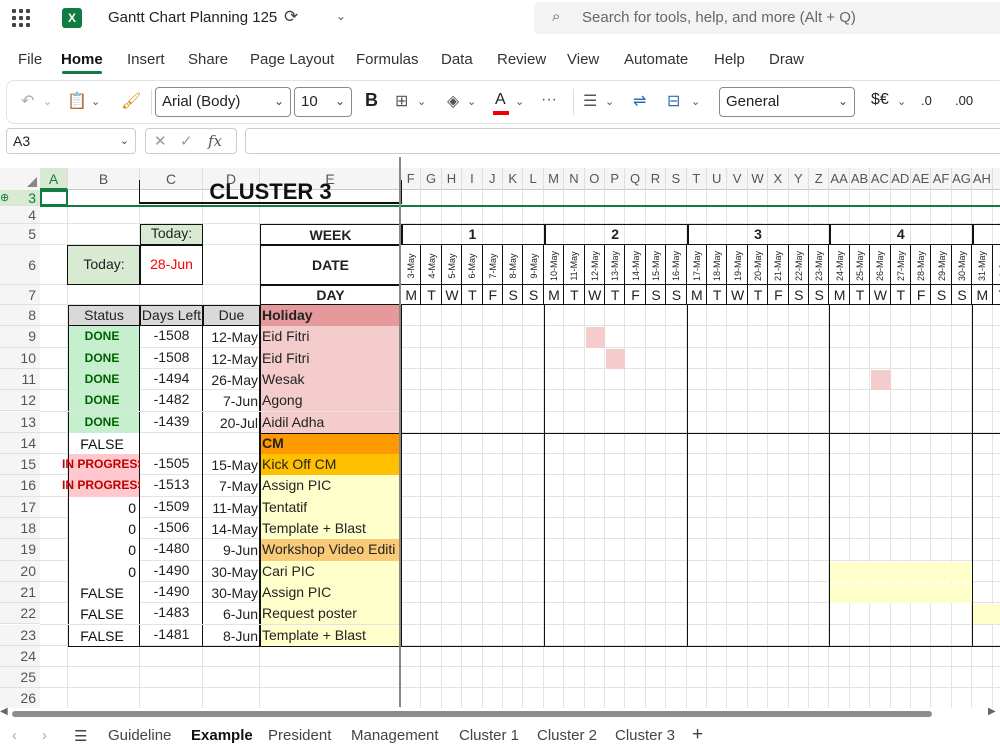  What do you see at coordinates (171, 634) in the screenshot?
I see `days-left-value: -1481` at bounding box center [171, 634].